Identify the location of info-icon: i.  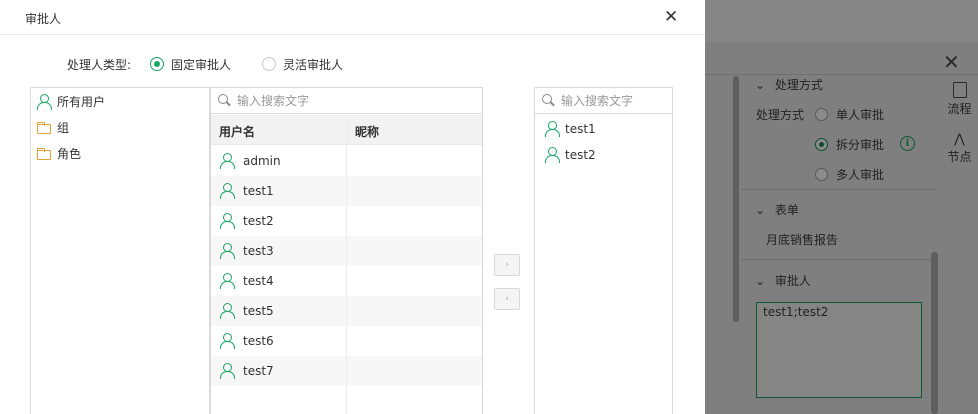
(907, 143).